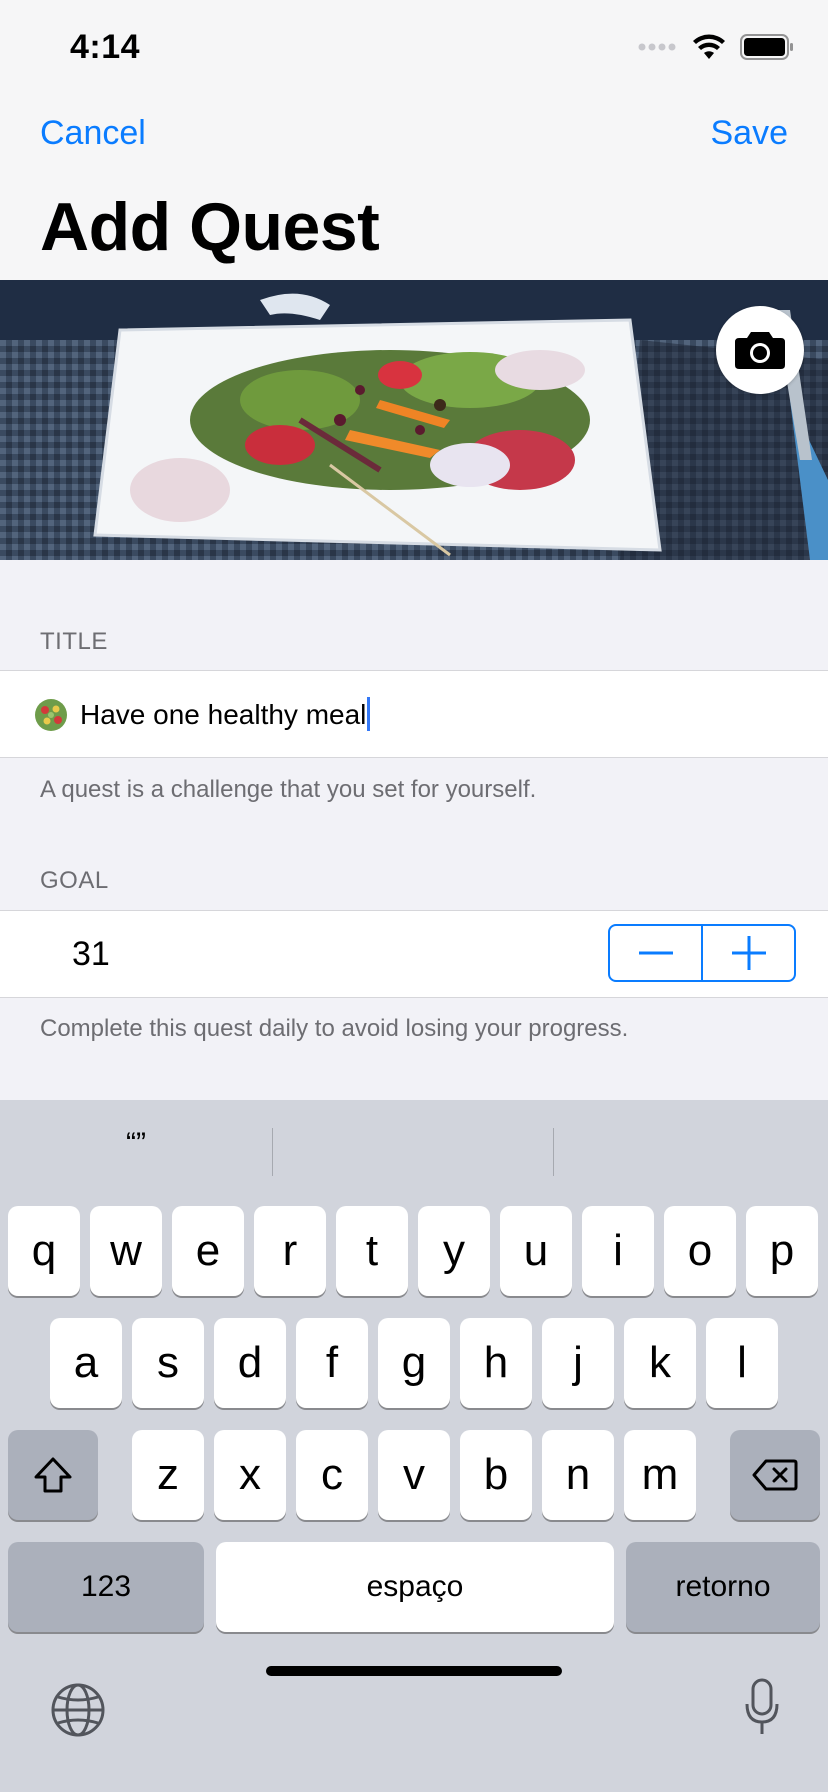  Describe the element at coordinates (415, 1587) in the screenshot. I see `space-key: espaço` at that location.